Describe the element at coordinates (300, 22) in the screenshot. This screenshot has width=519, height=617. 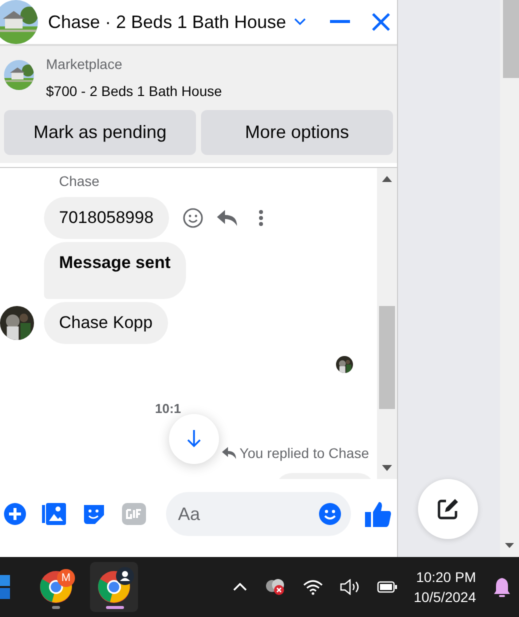
I see `chevron-down-icon` at that location.